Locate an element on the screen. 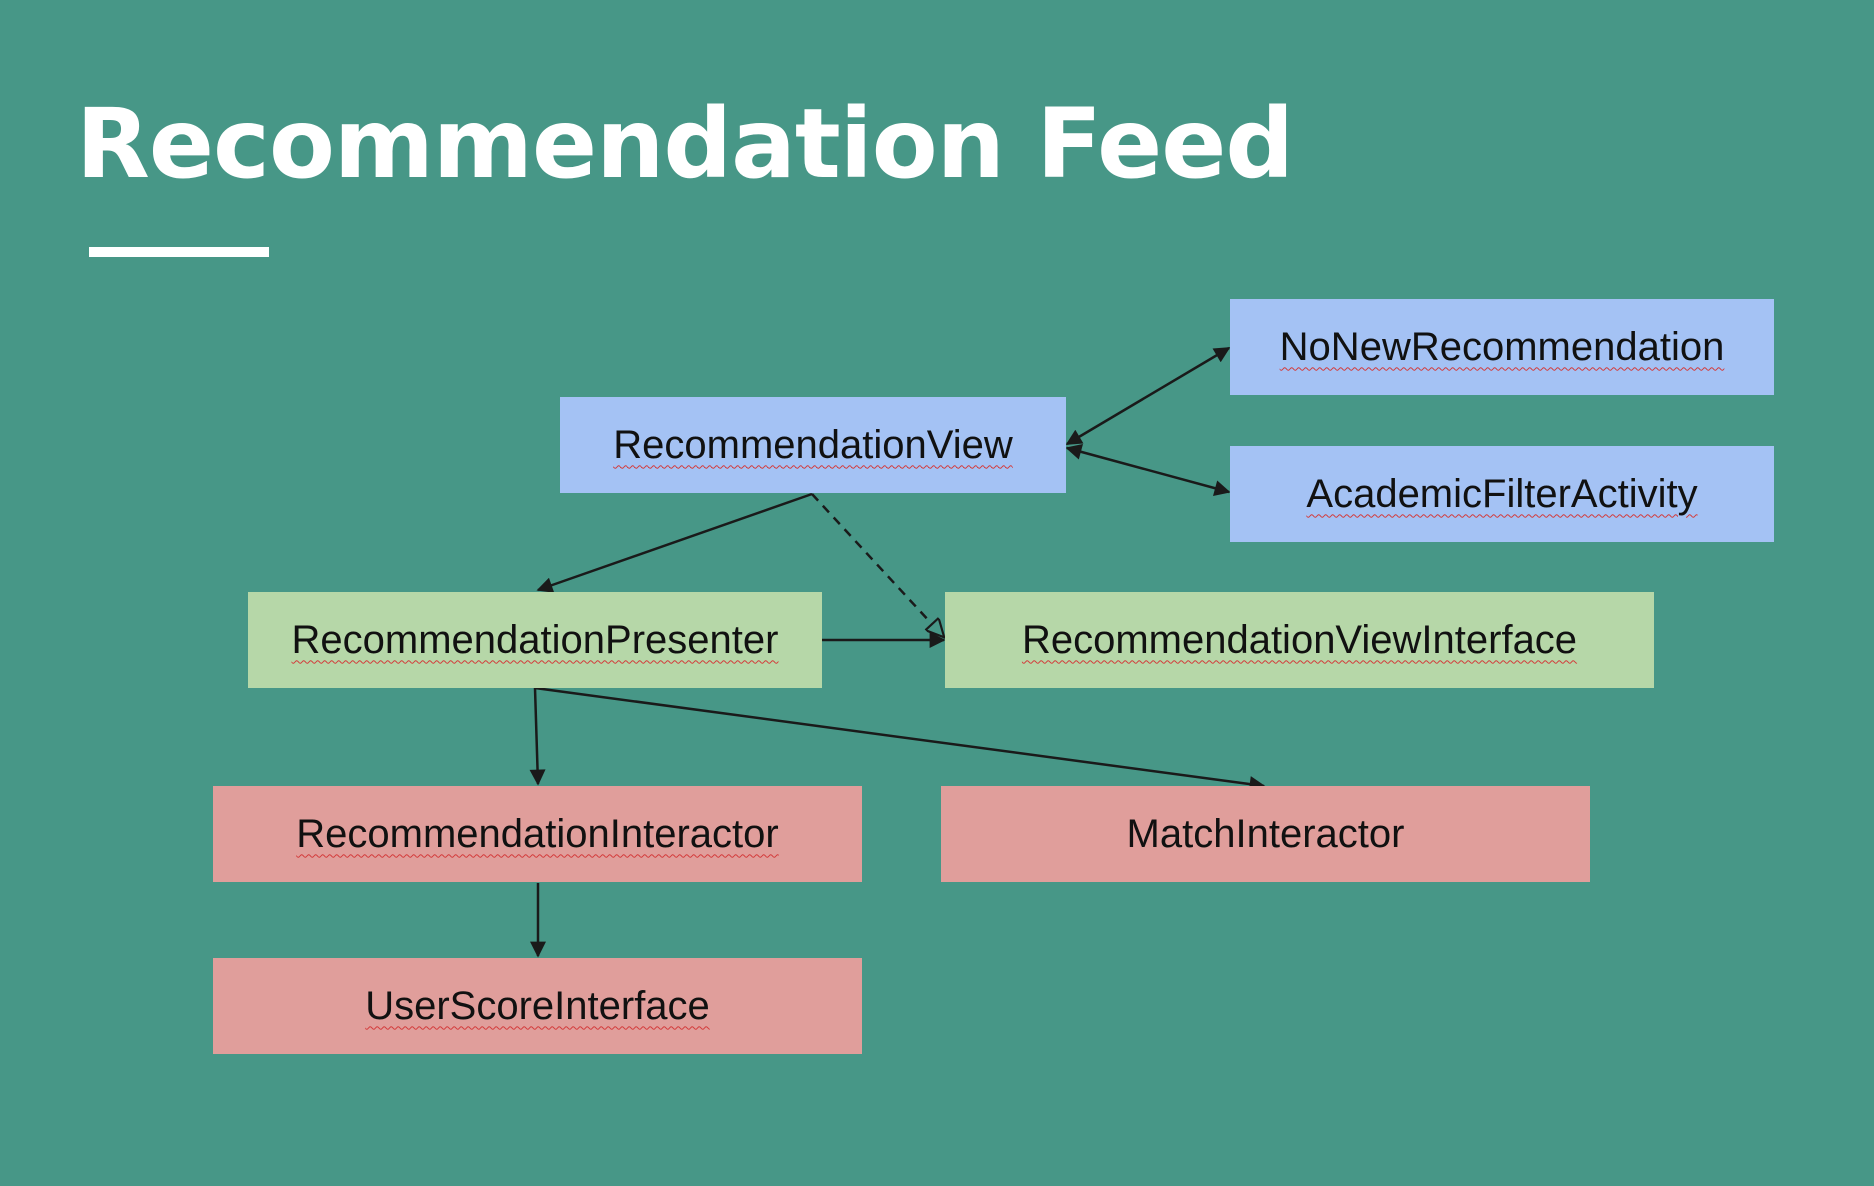 The width and height of the screenshot is (1874, 1186). node-recommendation-view: RecommendationView is located at coordinates (813, 445).